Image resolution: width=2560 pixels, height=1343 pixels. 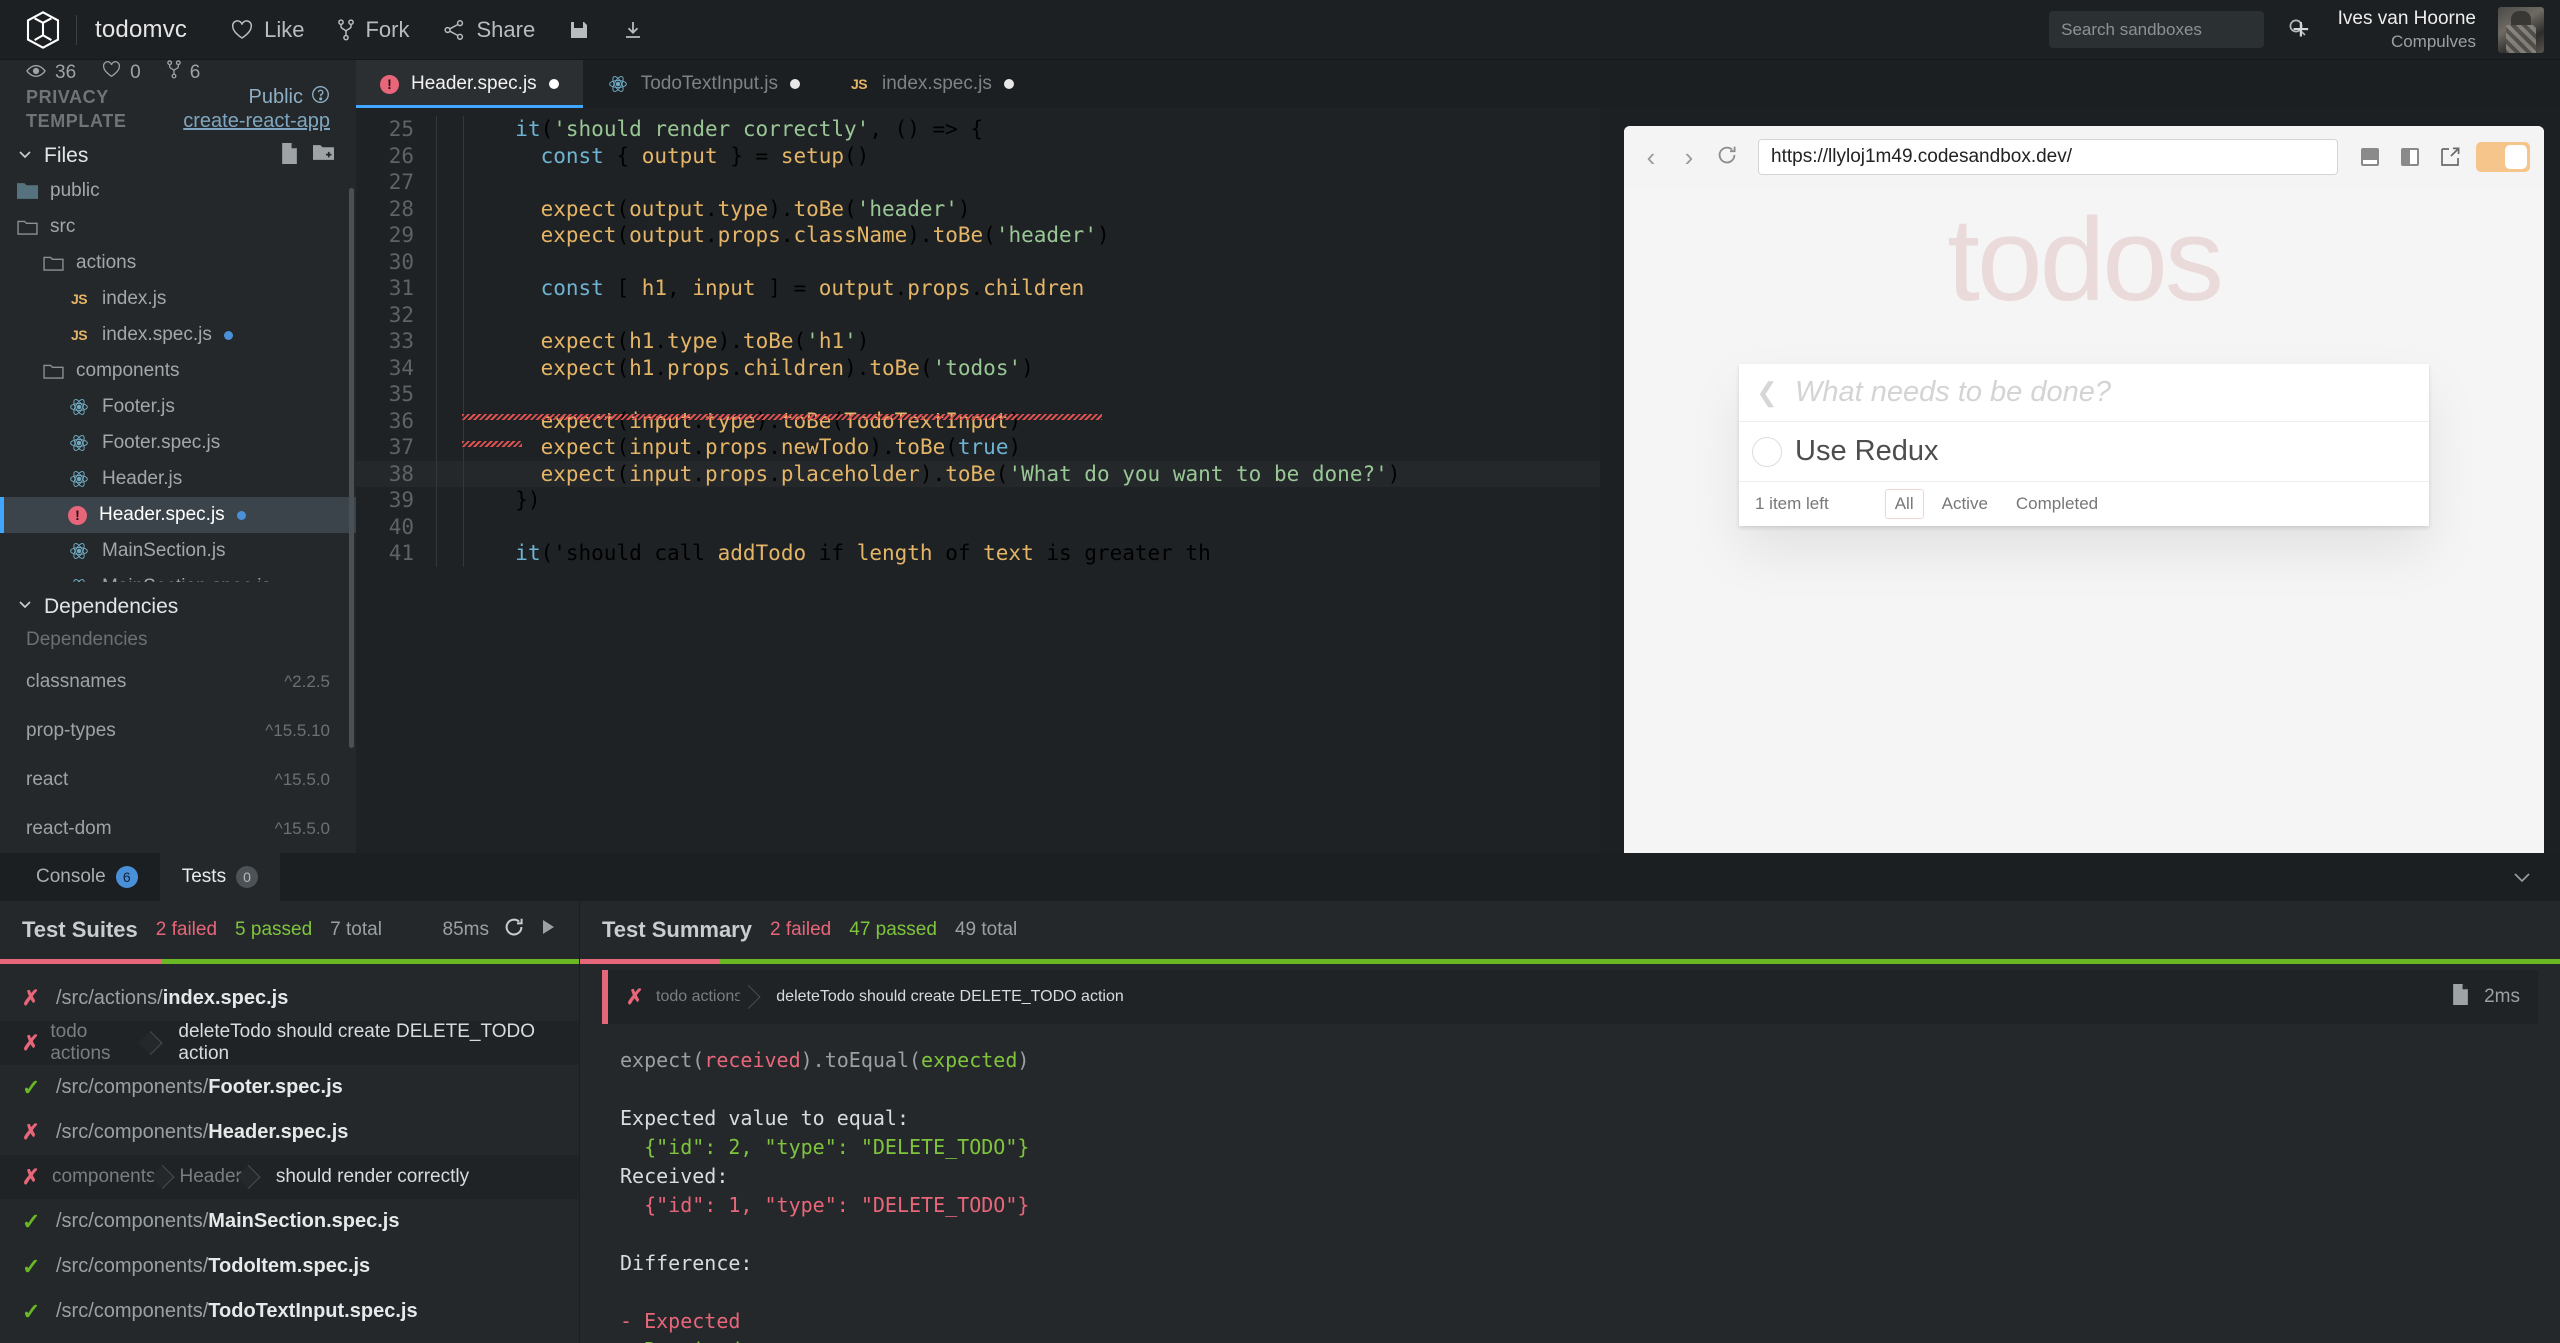 What do you see at coordinates (178, 730) in the screenshot?
I see `dependency-row: prop-types ^15.5.10` at bounding box center [178, 730].